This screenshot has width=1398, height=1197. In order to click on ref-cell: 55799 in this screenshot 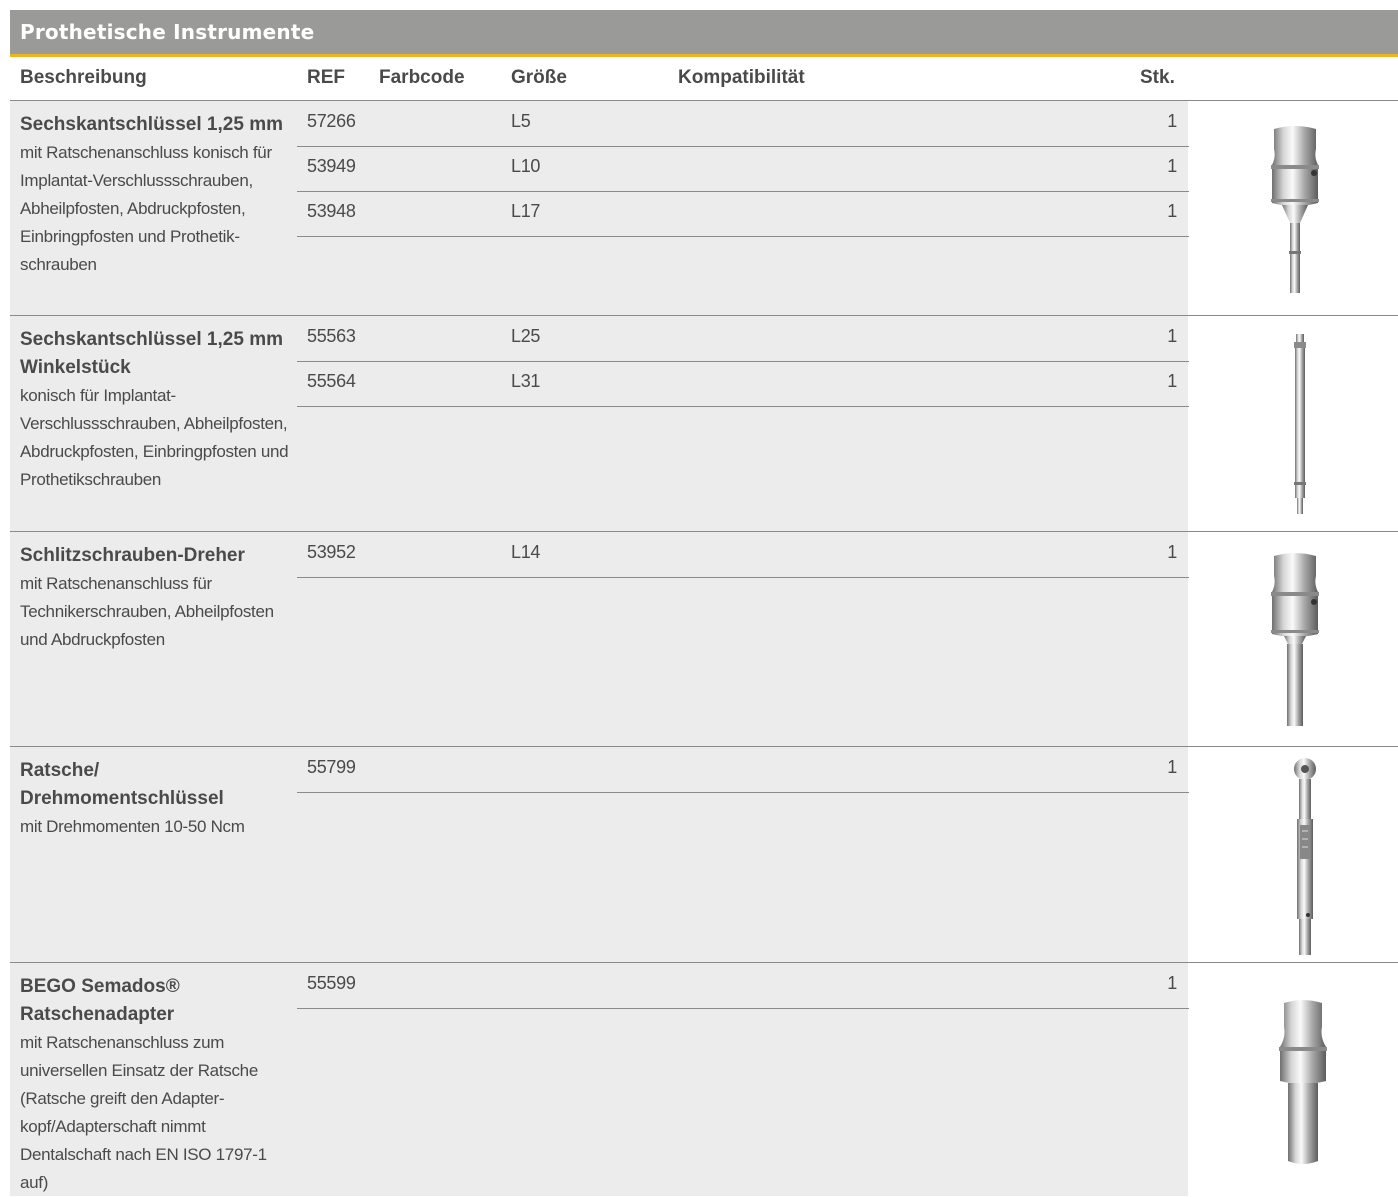, I will do `click(331, 767)`.